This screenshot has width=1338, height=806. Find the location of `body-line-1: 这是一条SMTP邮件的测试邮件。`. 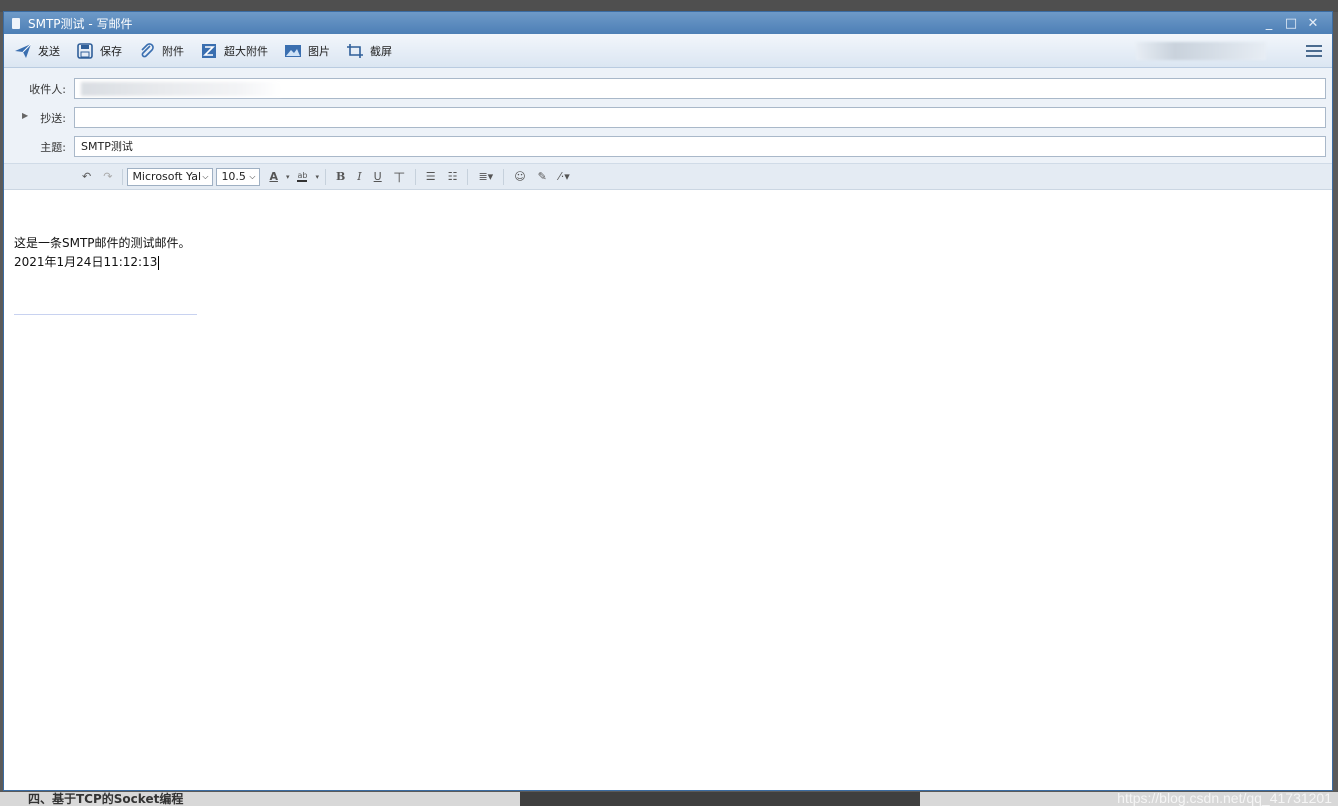

body-line-1: 这是一条SMTP邮件的测试邮件。 is located at coordinates (102, 243).